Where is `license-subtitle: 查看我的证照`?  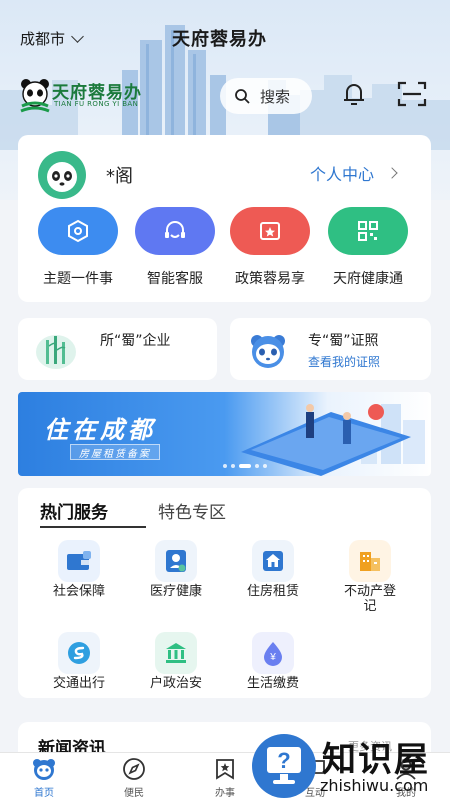 license-subtitle: 查看我的证照 is located at coordinates (344, 362).